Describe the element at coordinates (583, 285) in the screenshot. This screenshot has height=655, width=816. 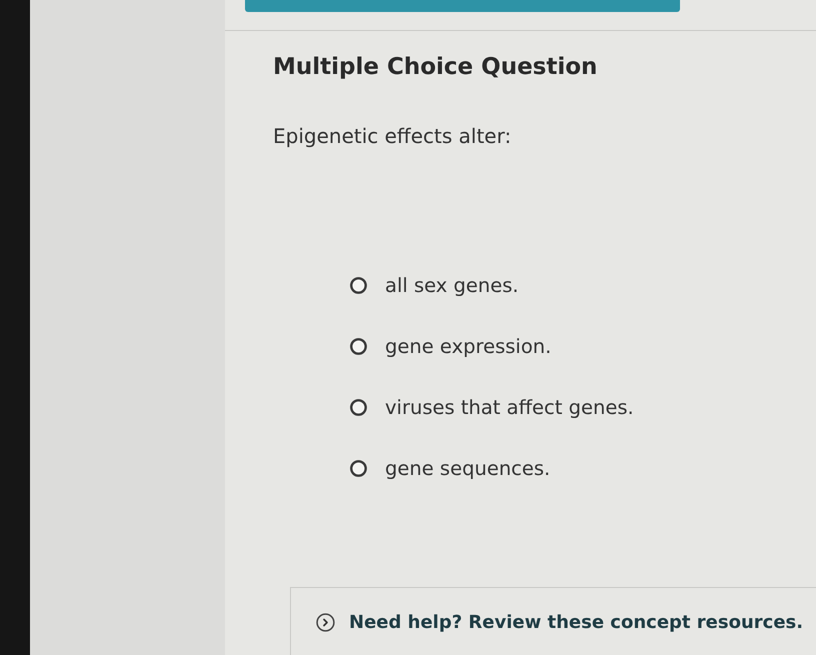
I see `answer-option: all sex genes.` at that location.